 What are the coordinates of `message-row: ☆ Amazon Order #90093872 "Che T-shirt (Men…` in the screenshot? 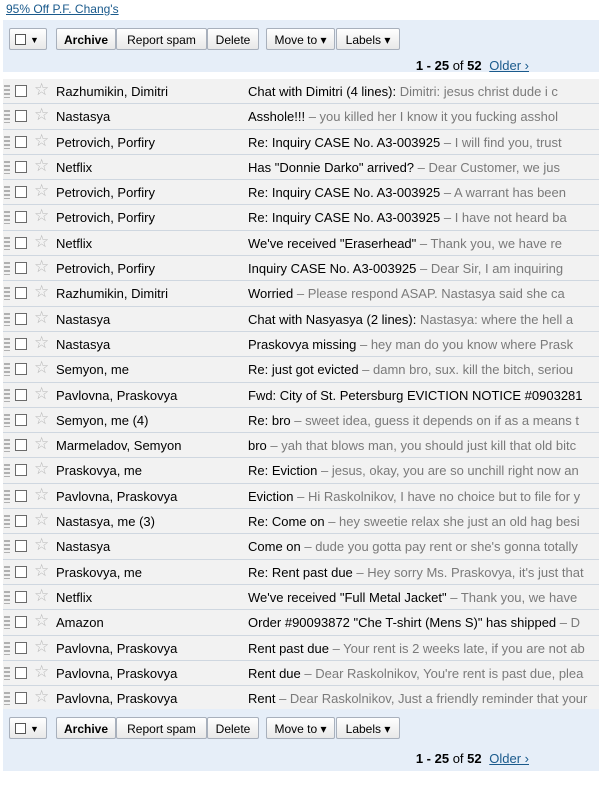 It's located at (301, 623).